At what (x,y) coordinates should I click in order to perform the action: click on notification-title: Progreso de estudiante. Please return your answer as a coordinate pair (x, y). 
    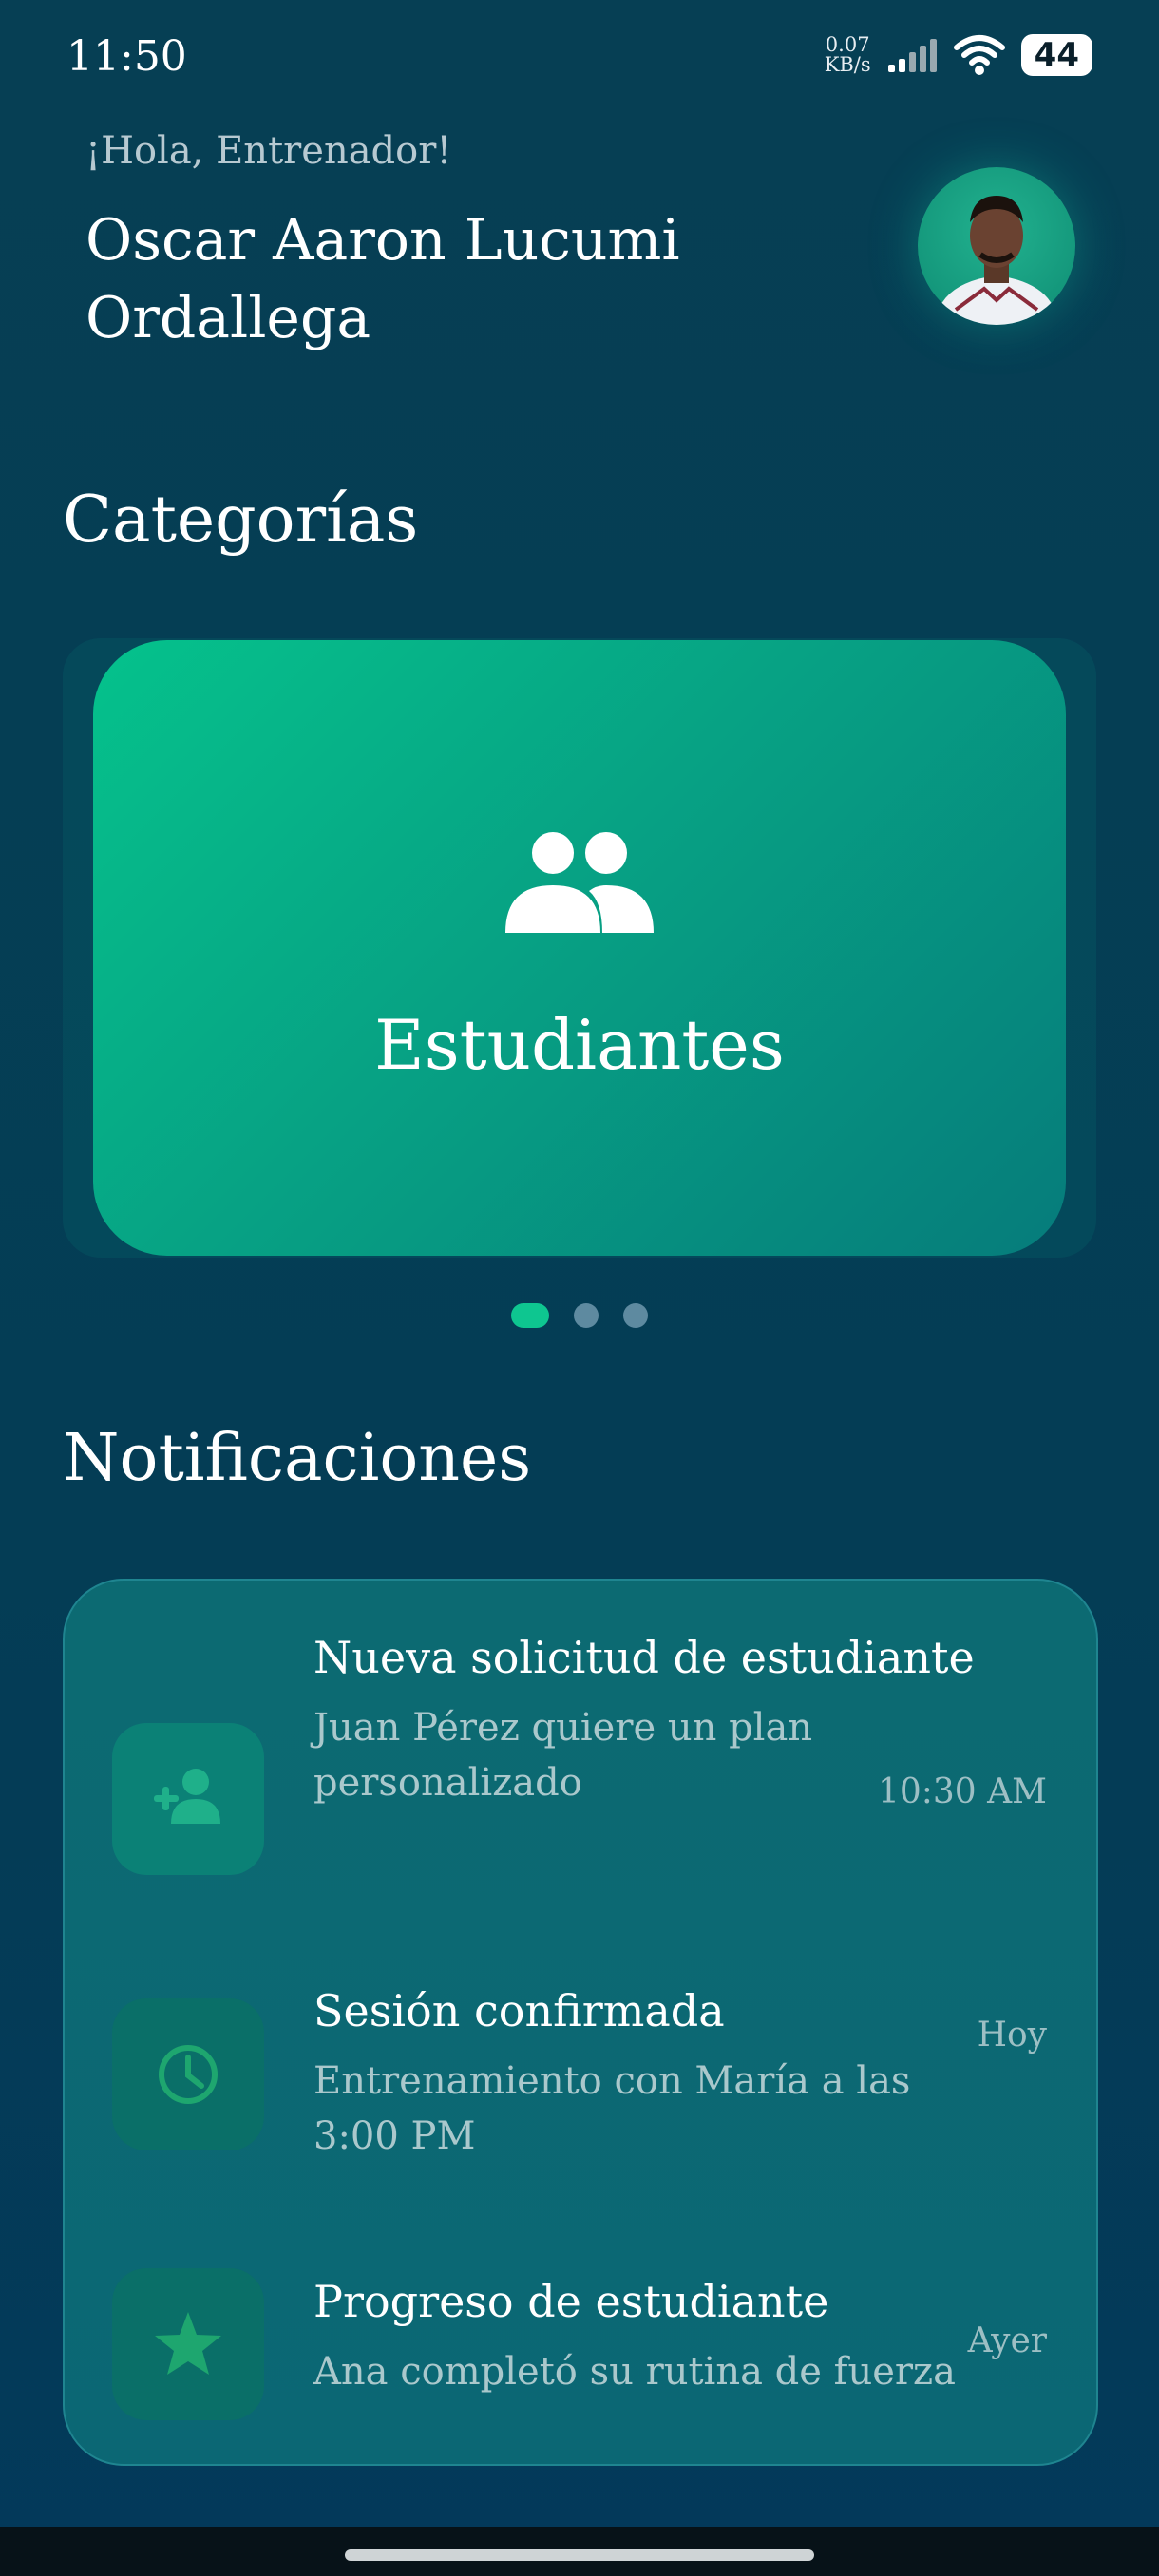
    Looking at the image, I should click on (571, 2301).